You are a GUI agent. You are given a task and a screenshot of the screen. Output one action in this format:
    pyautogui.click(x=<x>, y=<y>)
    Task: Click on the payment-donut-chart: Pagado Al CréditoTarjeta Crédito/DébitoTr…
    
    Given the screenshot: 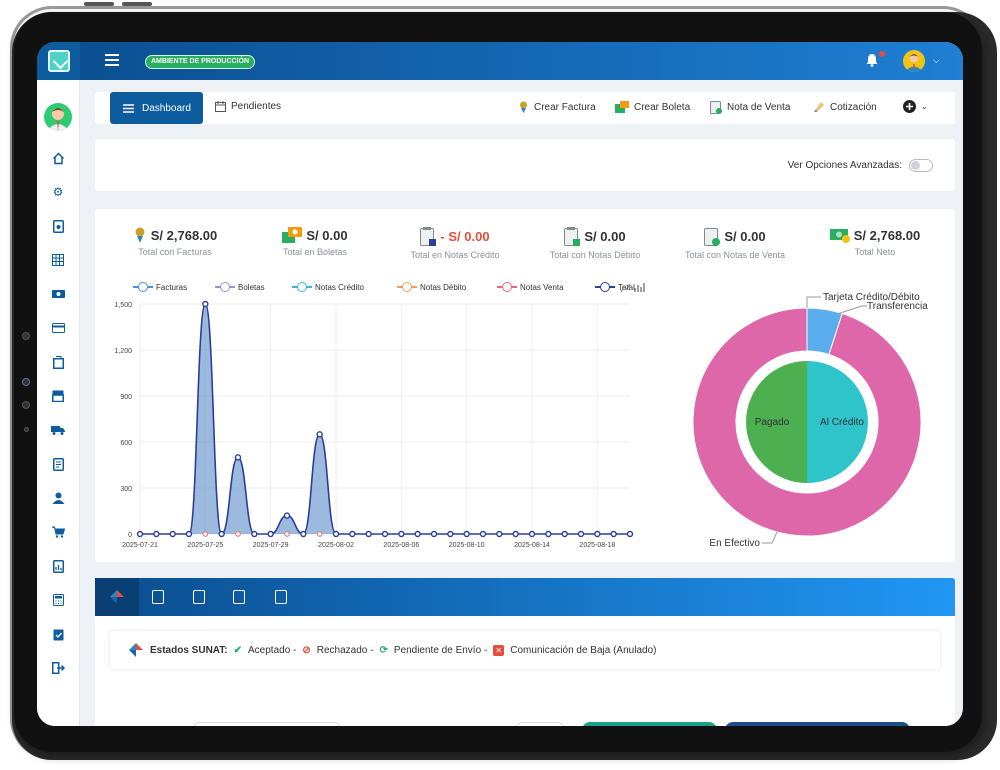 What is the action you would take?
    pyautogui.click(x=810, y=420)
    